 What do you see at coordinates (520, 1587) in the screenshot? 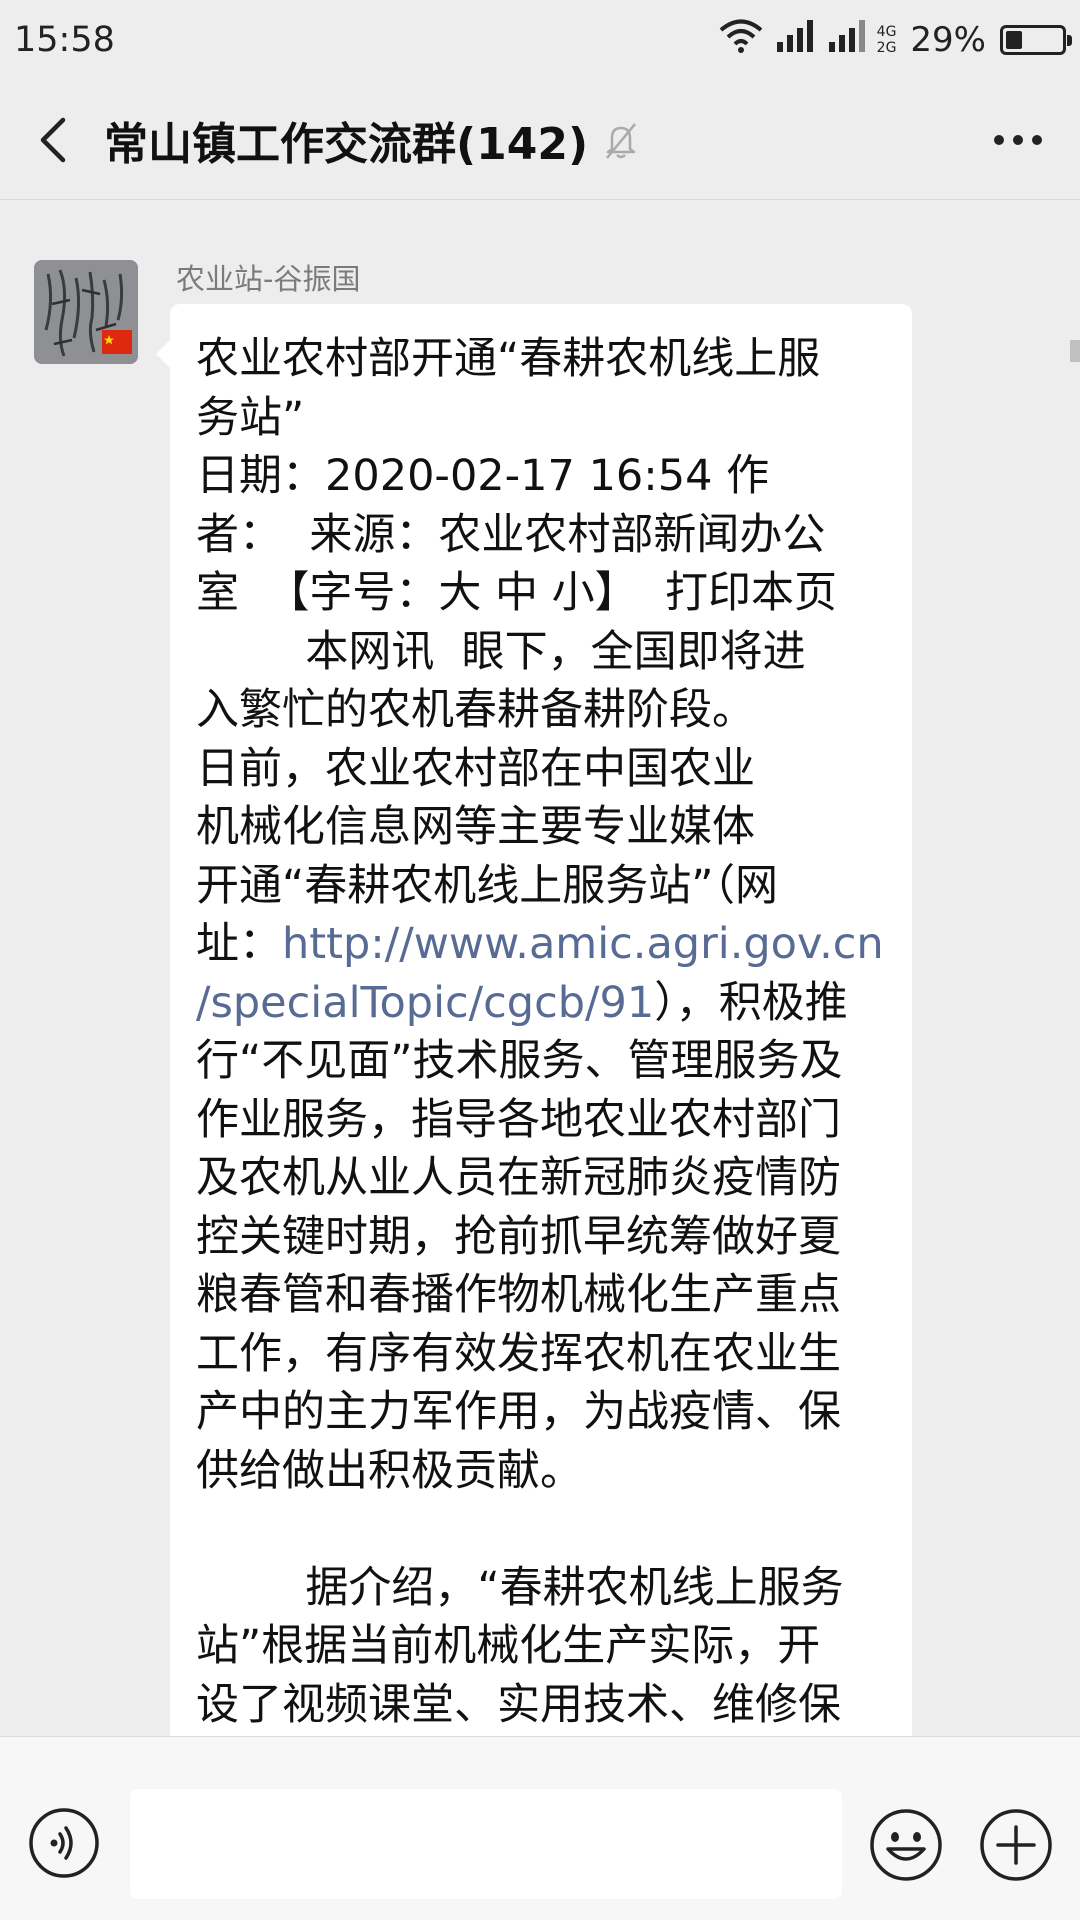
I see `message-text: 据介绍，“春耕农机线上服务` at bounding box center [520, 1587].